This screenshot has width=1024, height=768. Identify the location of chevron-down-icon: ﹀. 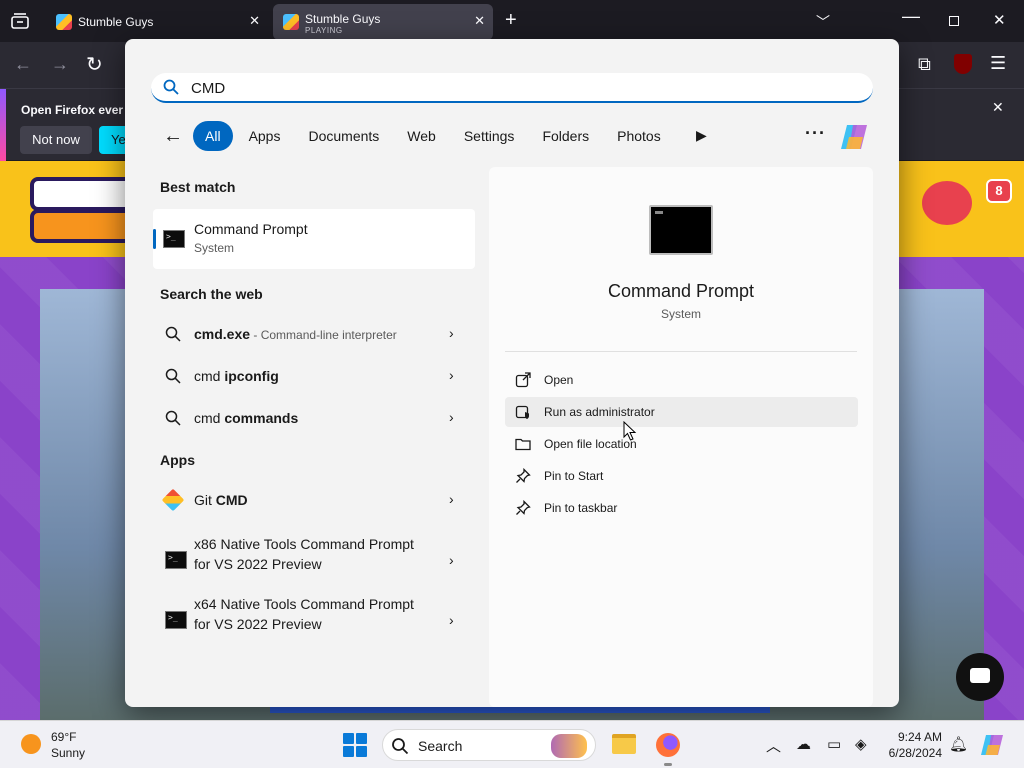
(823, 22).